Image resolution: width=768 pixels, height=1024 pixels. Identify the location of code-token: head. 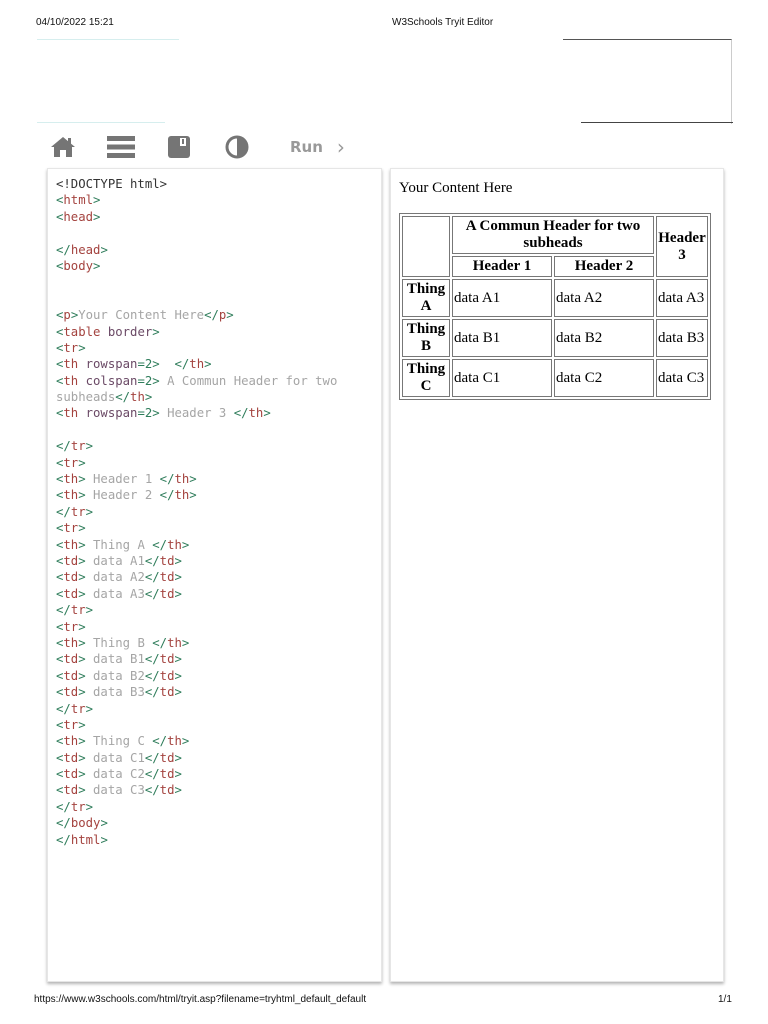
(85, 249).